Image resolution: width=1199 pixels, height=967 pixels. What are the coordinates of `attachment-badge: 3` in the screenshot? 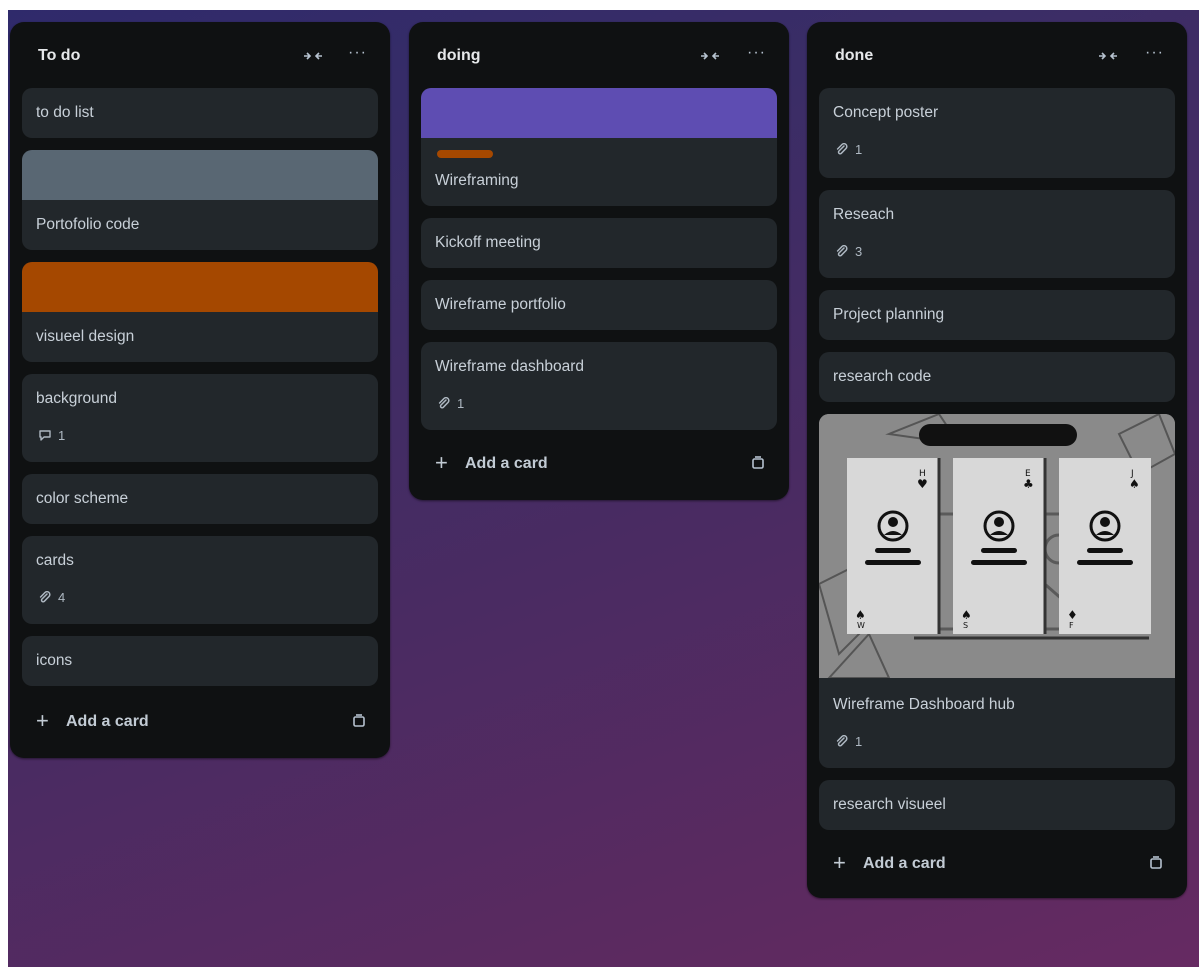 It's located at (848, 251).